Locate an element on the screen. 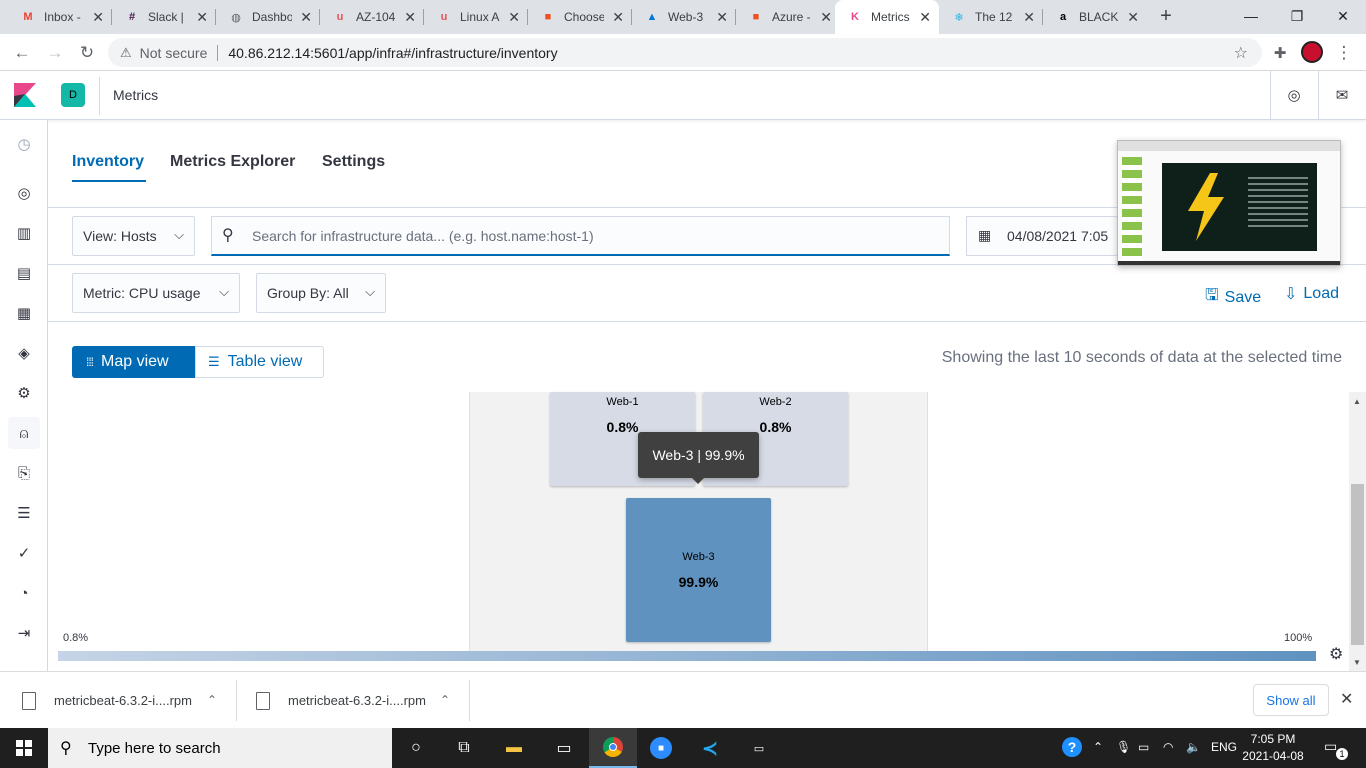 The image size is (1366, 768). close-window-button: ✕ is located at coordinates (1343, 16).